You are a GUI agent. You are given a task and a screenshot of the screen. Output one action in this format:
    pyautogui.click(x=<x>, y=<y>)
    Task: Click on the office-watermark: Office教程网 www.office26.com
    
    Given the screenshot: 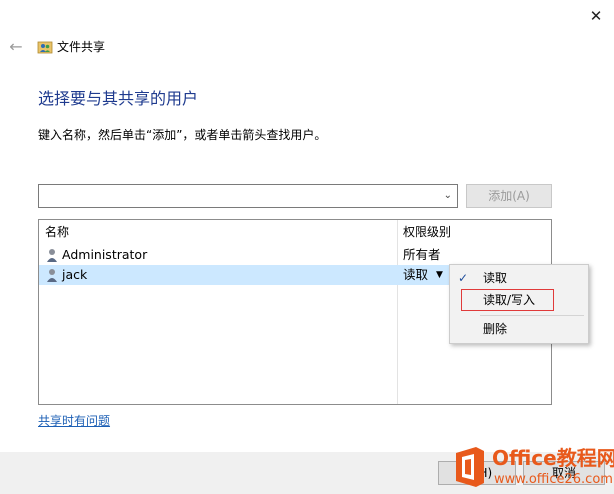 What is the action you would take?
    pyautogui.click(x=531, y=468)
    